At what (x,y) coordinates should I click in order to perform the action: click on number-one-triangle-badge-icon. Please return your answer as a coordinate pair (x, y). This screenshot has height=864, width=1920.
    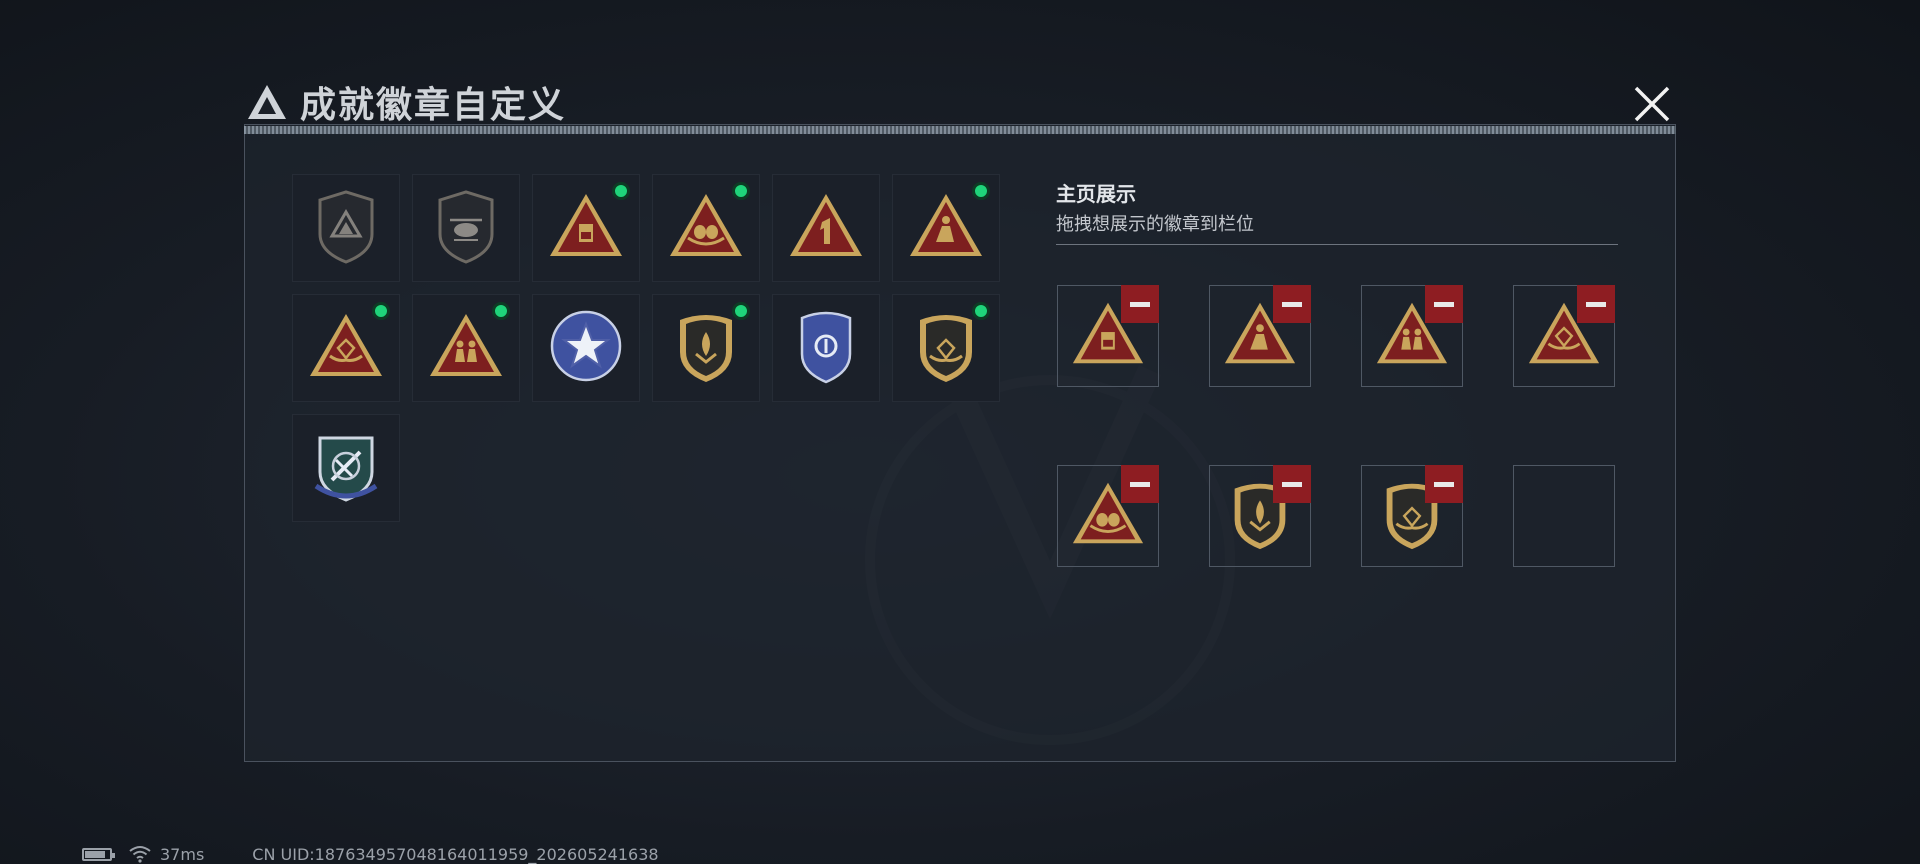
    Looking at the image, I should click on (826, 228).